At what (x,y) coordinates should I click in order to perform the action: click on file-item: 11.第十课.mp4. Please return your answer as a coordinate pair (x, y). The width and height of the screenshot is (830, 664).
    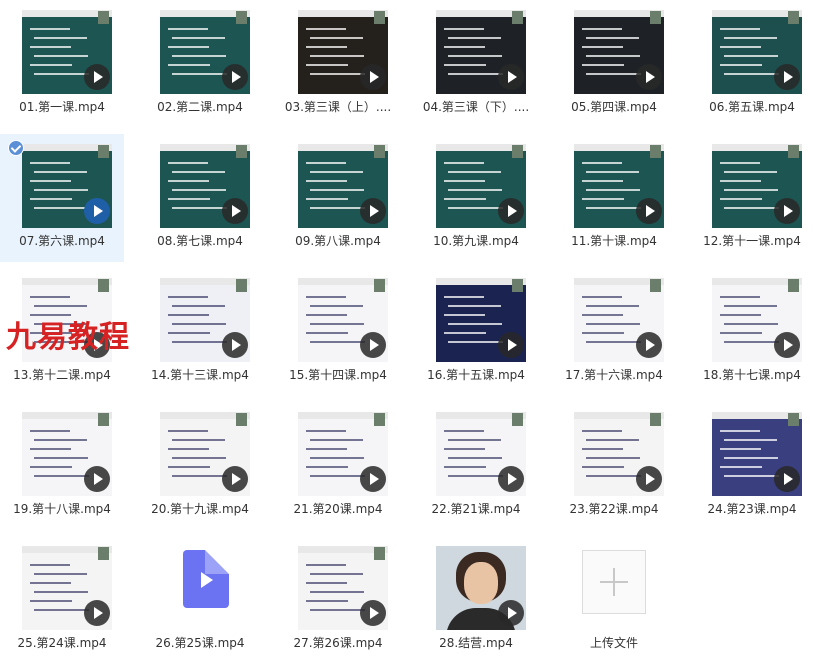
    Looking at the image, I should click on (614, 198).